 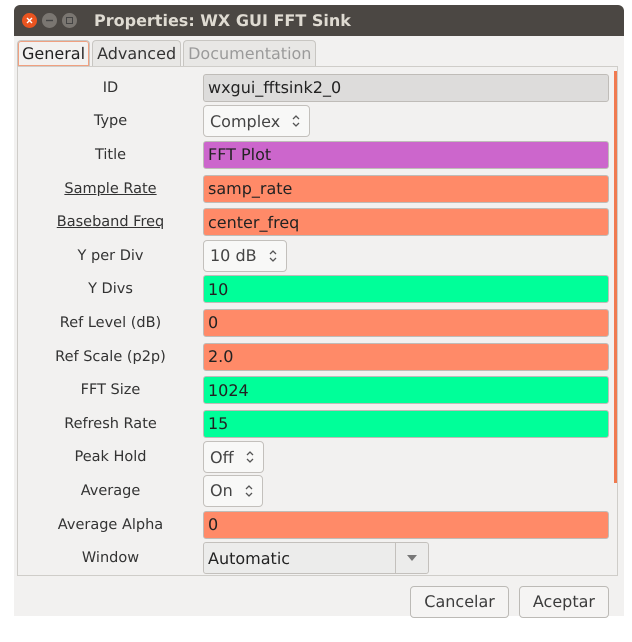 What do you see at coordinates (69, 20) in the screenshot?
I see `maximize-icon` at bounding box center [69, 20].